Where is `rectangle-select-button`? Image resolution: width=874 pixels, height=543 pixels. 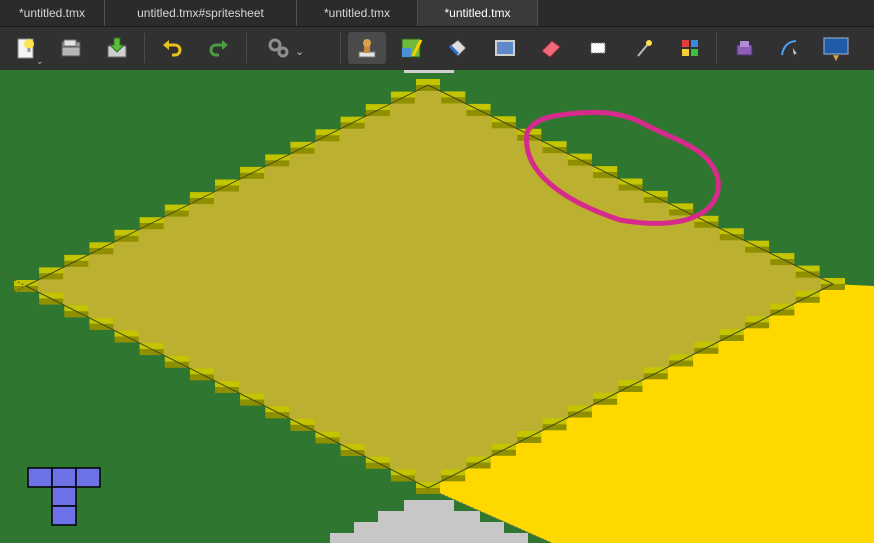 rectangle-select-button is located at coordinates (598, 48).